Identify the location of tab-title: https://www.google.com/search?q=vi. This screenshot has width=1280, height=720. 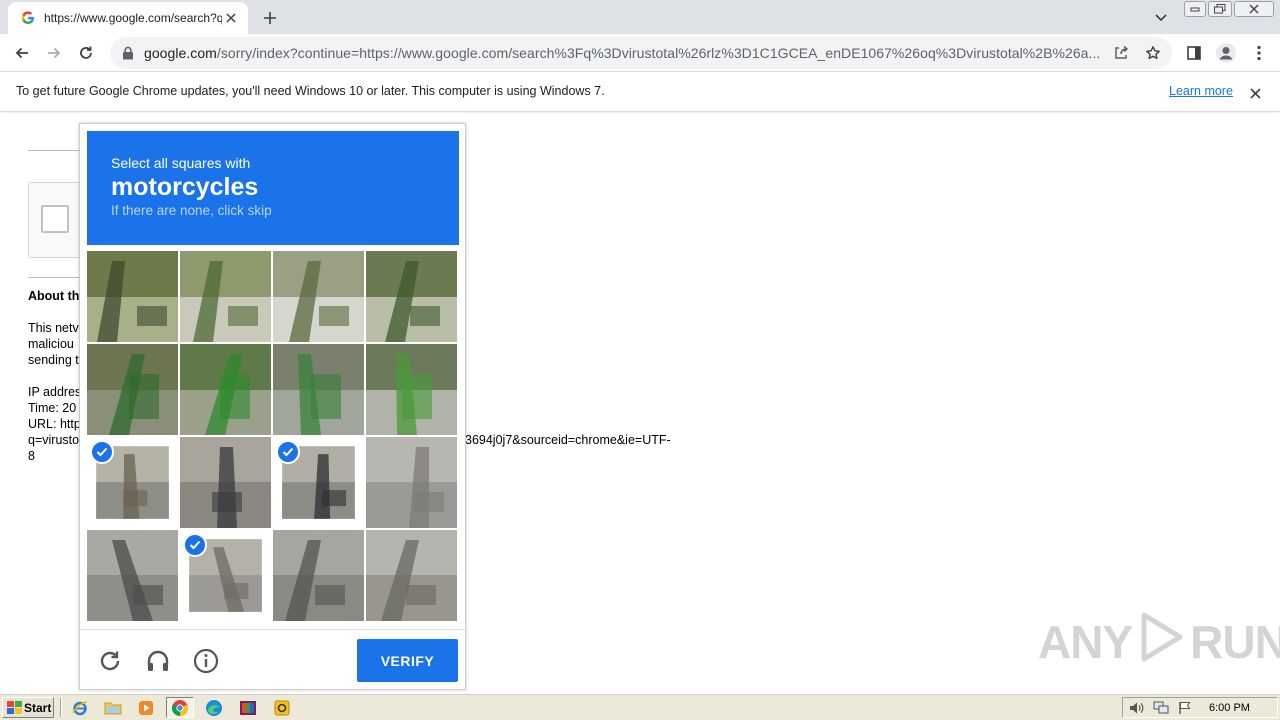
(133, 18).